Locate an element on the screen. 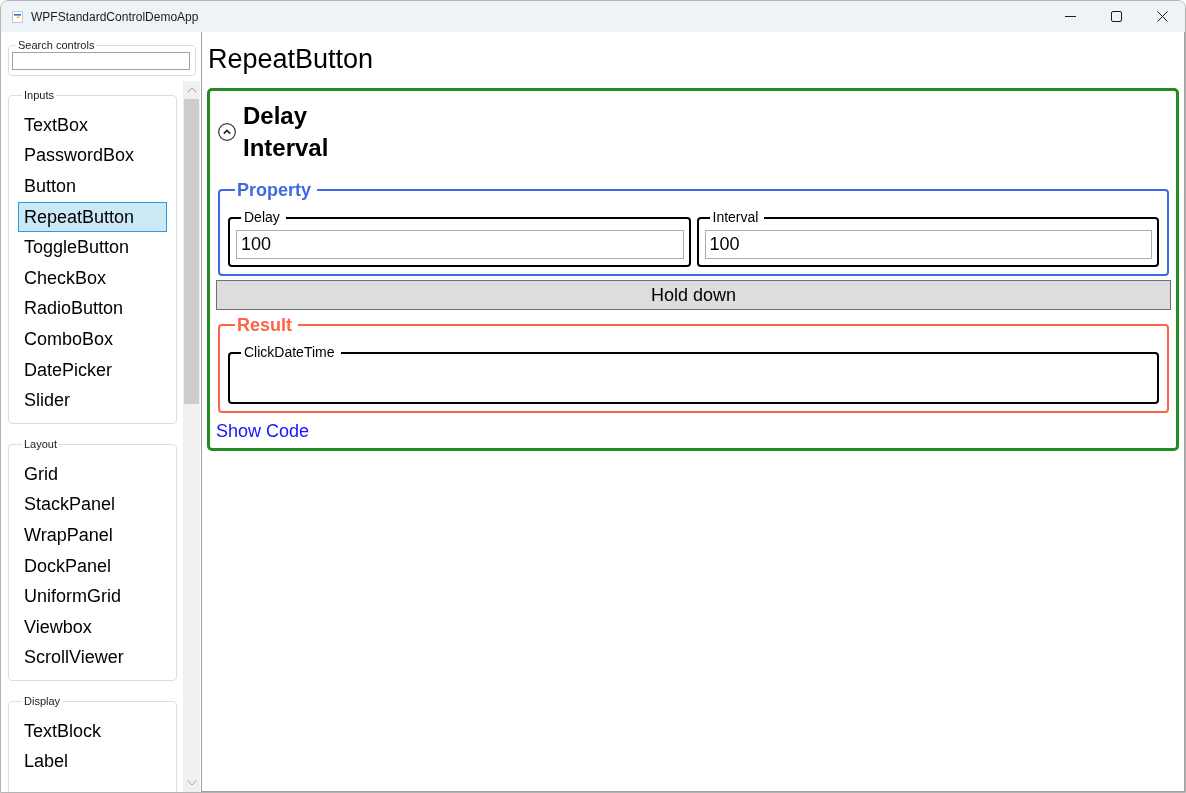 This screenshot has width=1186, height=793. maximize-icon is located at coordinates (1116, 16).